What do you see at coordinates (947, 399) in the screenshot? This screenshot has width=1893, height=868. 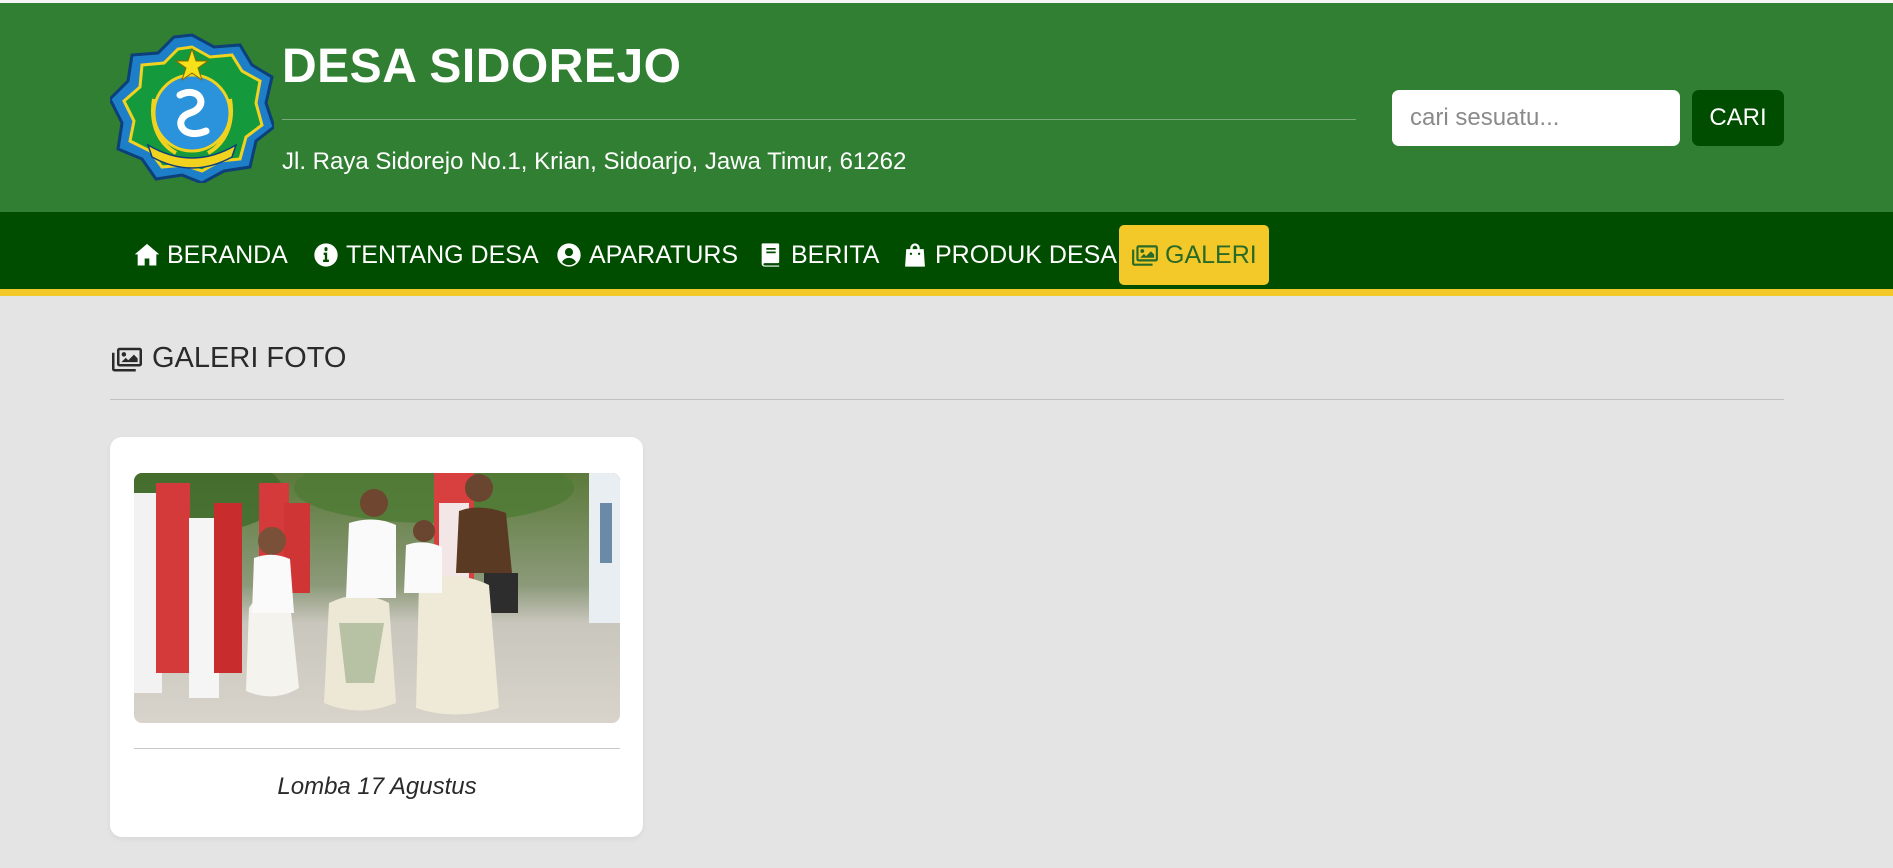 I see `section-divider` at bounding box center [947, 399].